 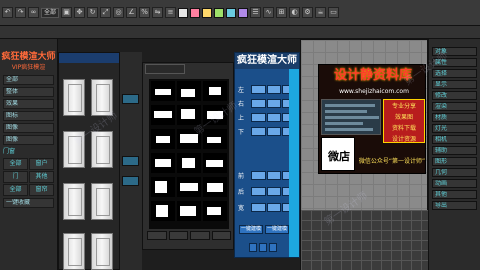 What do you see at coordinates (28, 104) in the screenshot?
I see `sidebar-item: 效果` at bounding box center [28, 104].